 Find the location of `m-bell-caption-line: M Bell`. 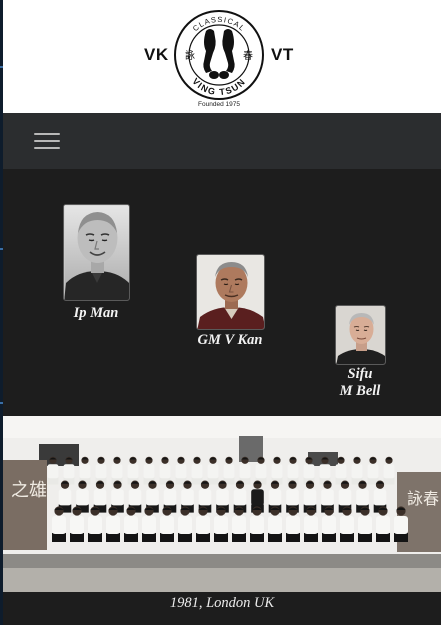

m-bell-caption-line: M Bell is located at coordinates (360, 391).